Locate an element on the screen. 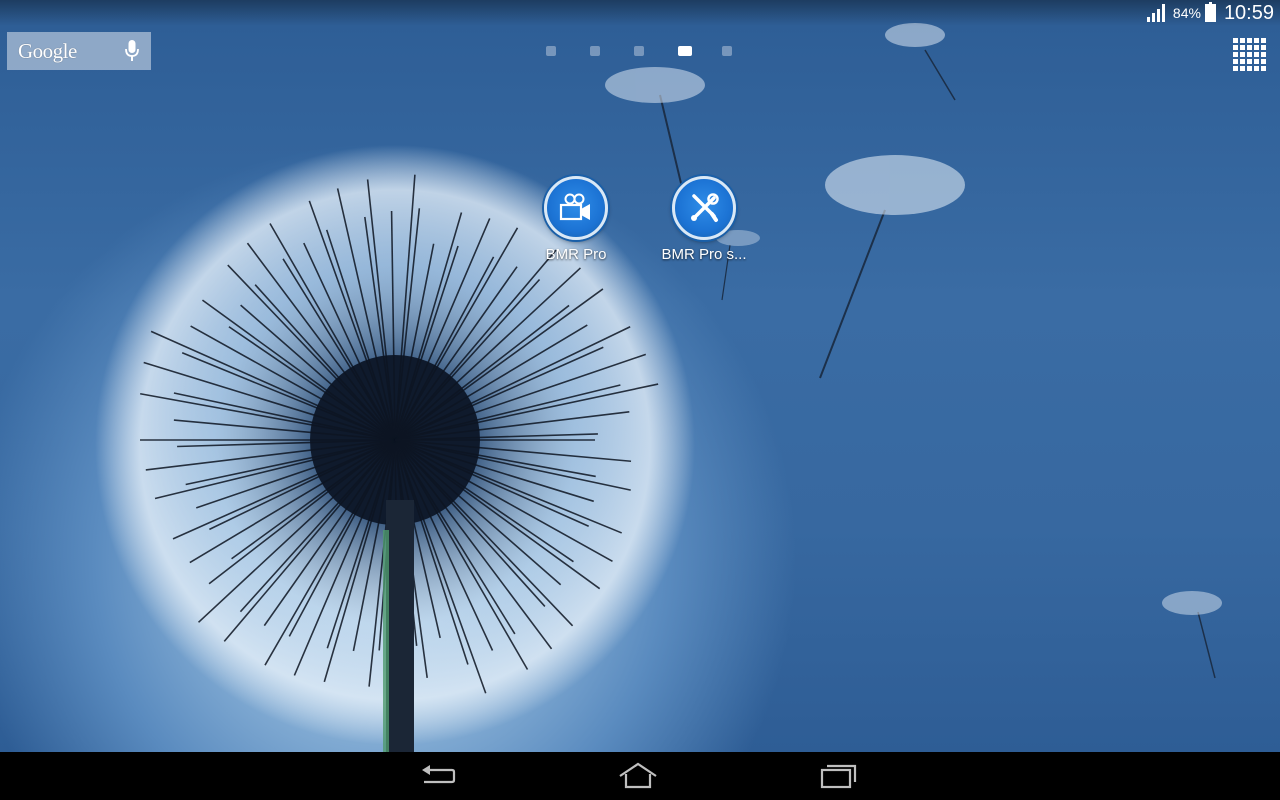 The height and width of the screenshot is (800, 1280). battery-icon is located at coordinates (1210, 12).